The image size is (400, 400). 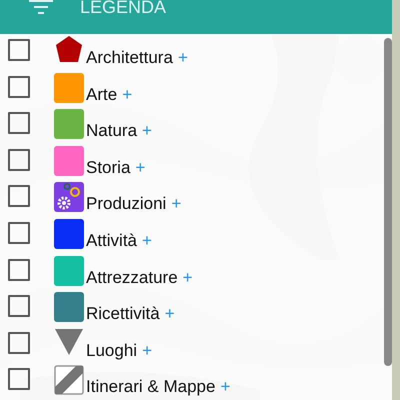 What do you see at coordinates (102, 94) in the screenshot?
I see `category-label: Arte` at bounding box center [102, 94].